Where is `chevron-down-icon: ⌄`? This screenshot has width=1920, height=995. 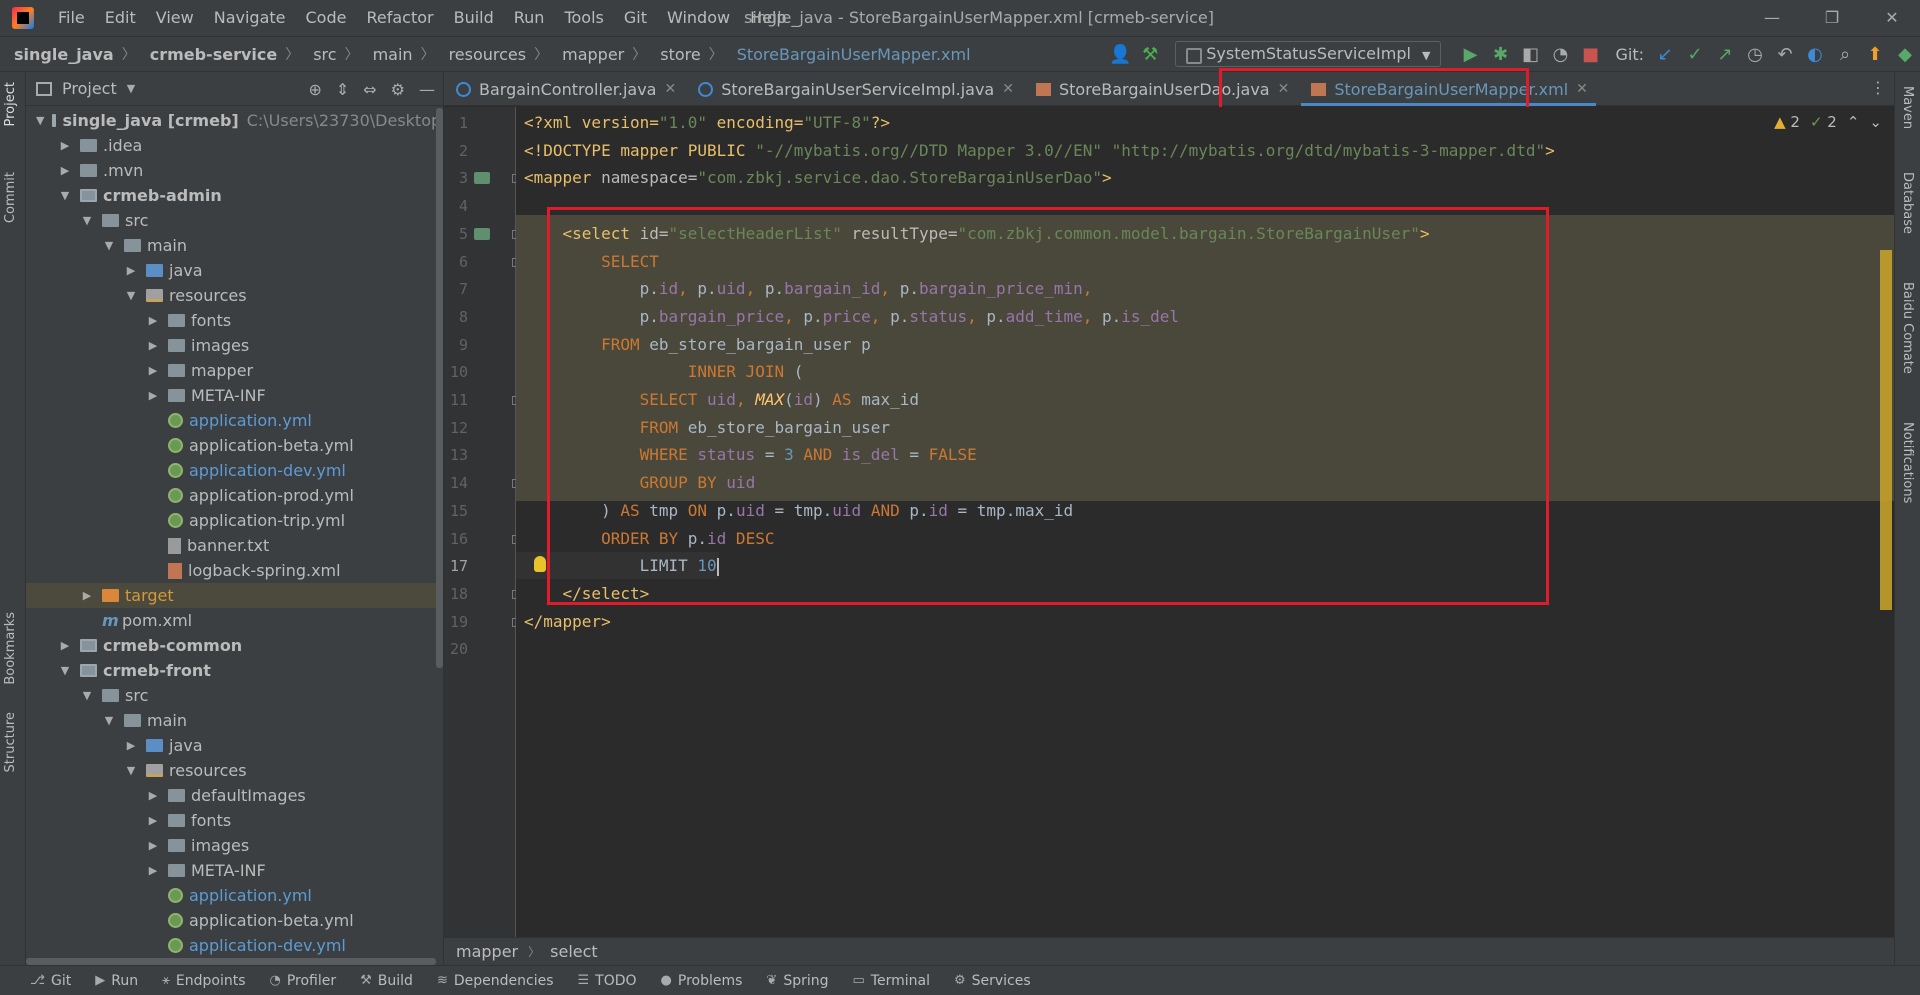 chevron-down-icon: ⌄ is located at coordinates (1875, 122).